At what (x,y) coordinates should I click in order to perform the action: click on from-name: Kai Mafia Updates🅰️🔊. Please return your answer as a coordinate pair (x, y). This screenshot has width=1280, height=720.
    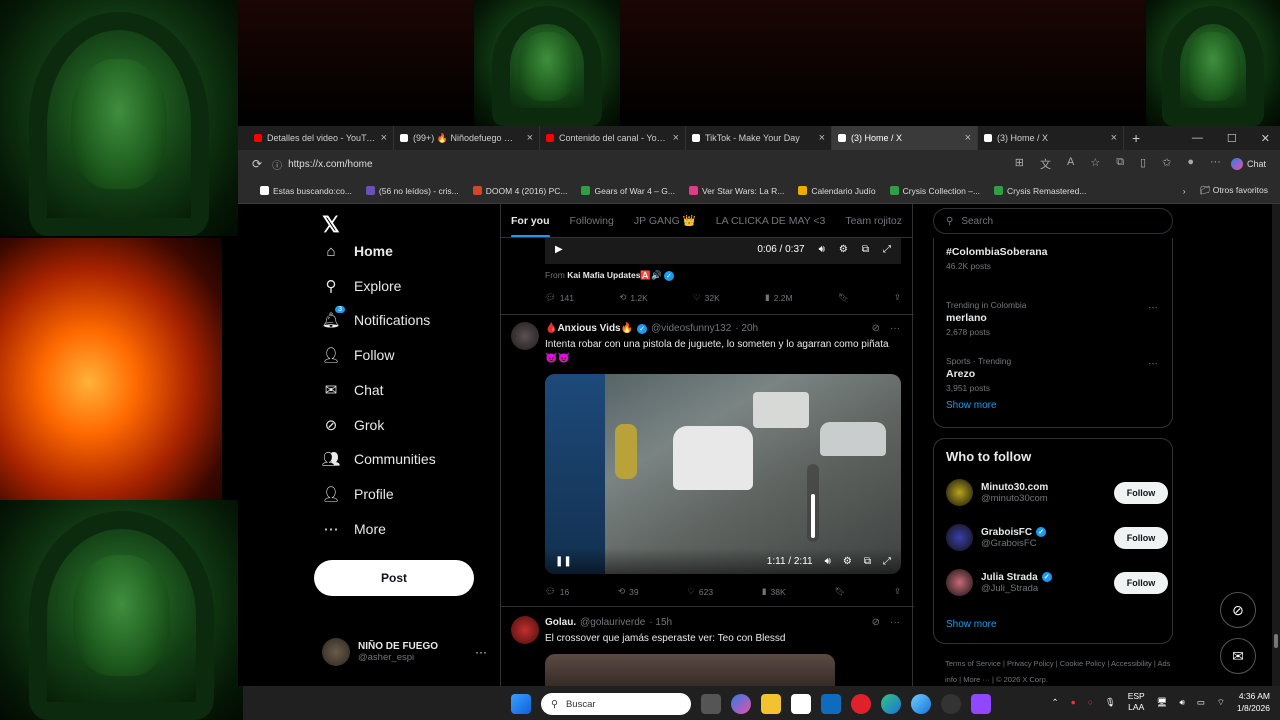
    Looking at the image, I should click on (614, 275).